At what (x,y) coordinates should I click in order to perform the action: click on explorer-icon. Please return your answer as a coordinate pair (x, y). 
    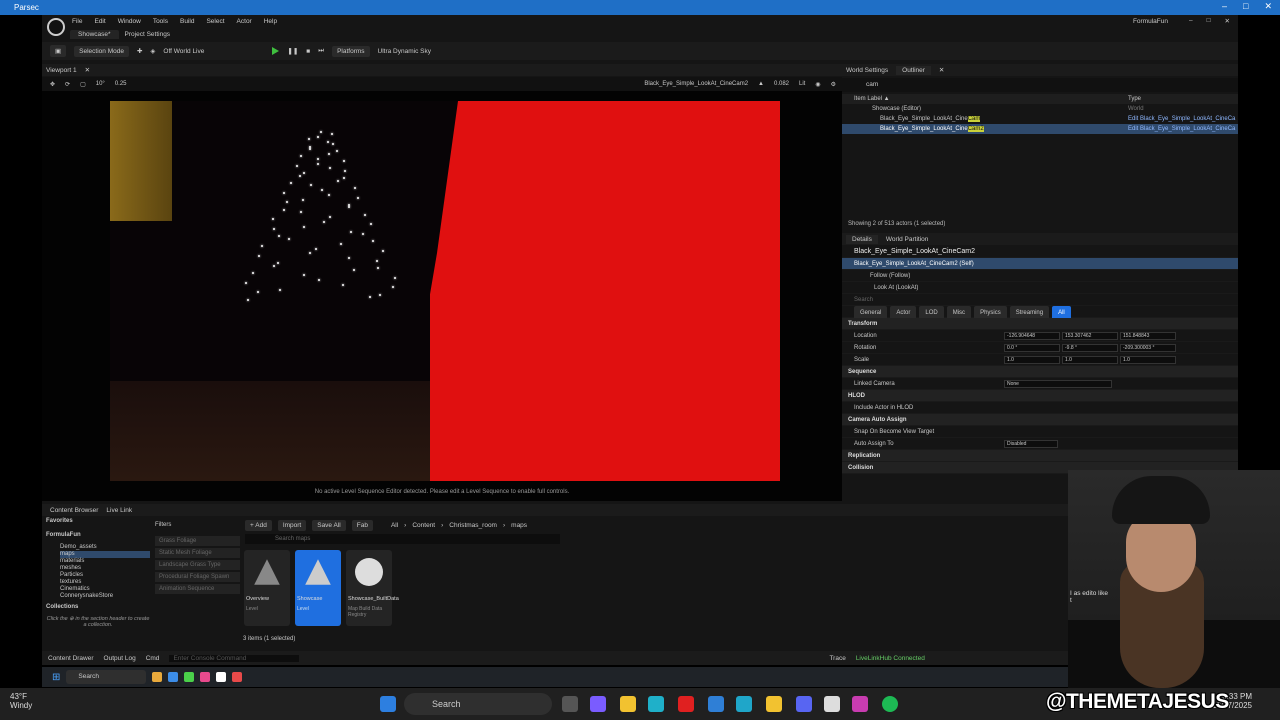
    Looking at the image, I should click on (628, 704).